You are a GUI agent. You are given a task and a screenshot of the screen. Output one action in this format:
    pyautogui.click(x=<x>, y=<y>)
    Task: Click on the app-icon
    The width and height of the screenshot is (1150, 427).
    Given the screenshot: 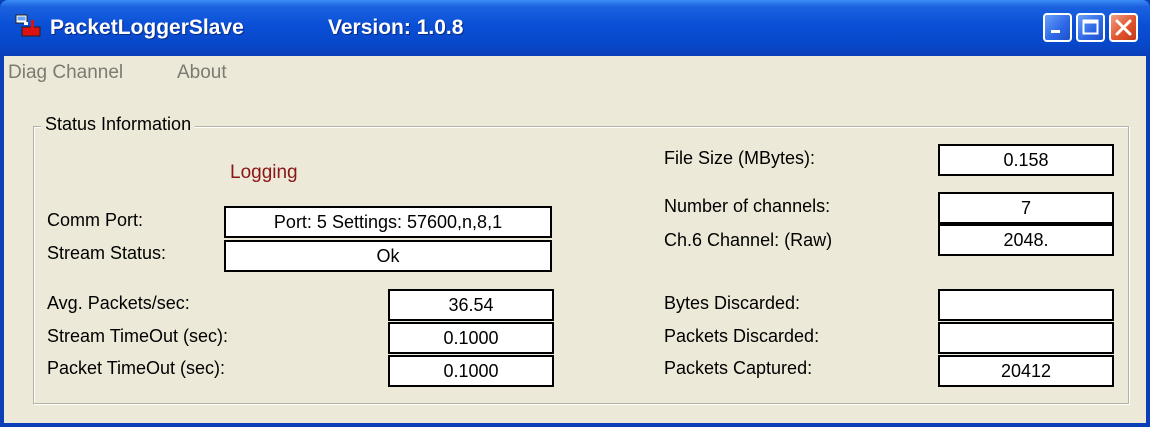 What is the action you would take?
    pyautogui.click(x=28, y=25)
    